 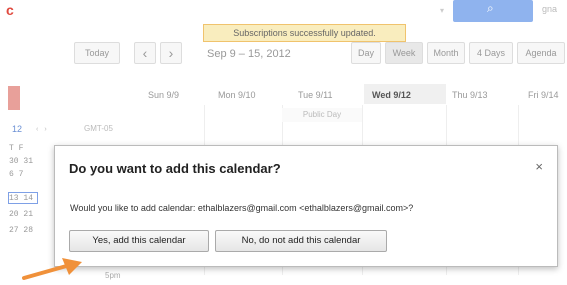 I want to click on day-header-thu: Thu 9/13, so click(x=470, y=95).